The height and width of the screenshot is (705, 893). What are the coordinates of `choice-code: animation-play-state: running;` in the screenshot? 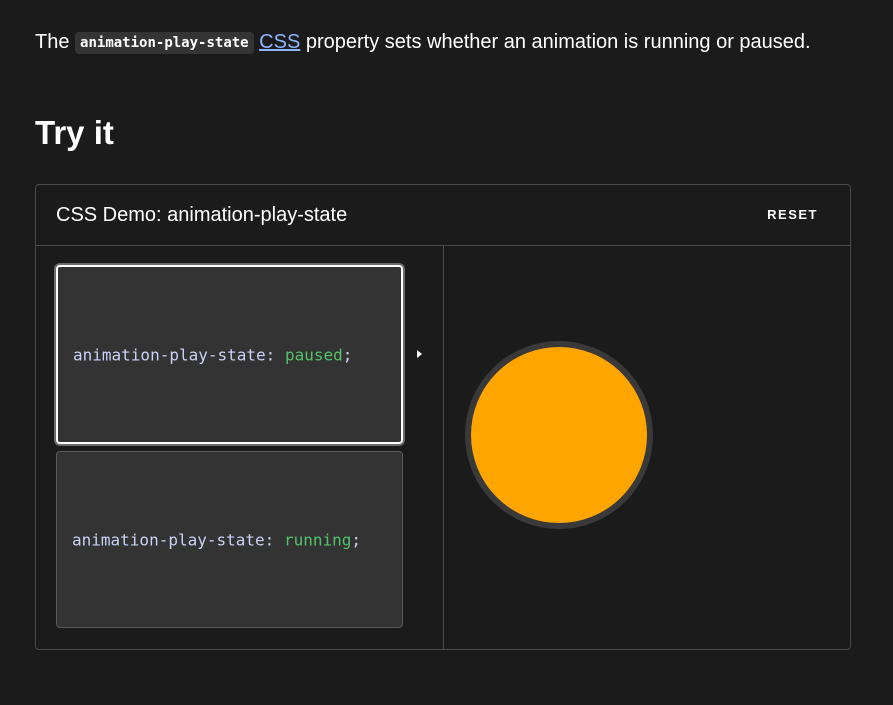 It's located at (216, 539).